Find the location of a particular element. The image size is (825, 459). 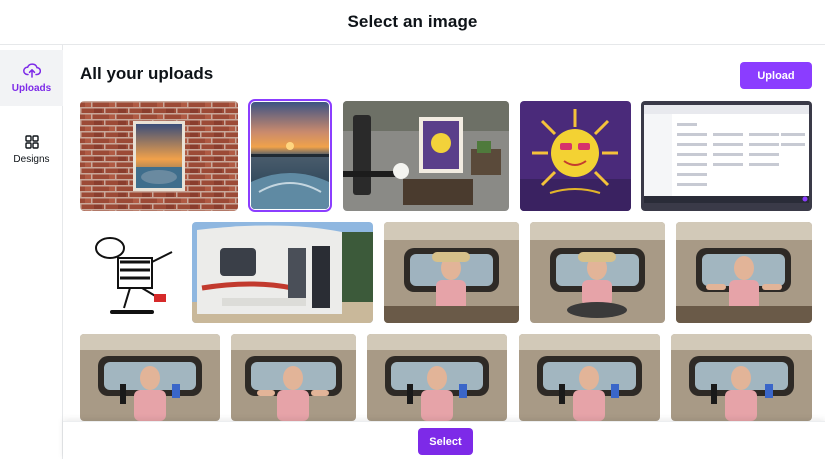

app-screenshot is located at coordinates (726, 156).